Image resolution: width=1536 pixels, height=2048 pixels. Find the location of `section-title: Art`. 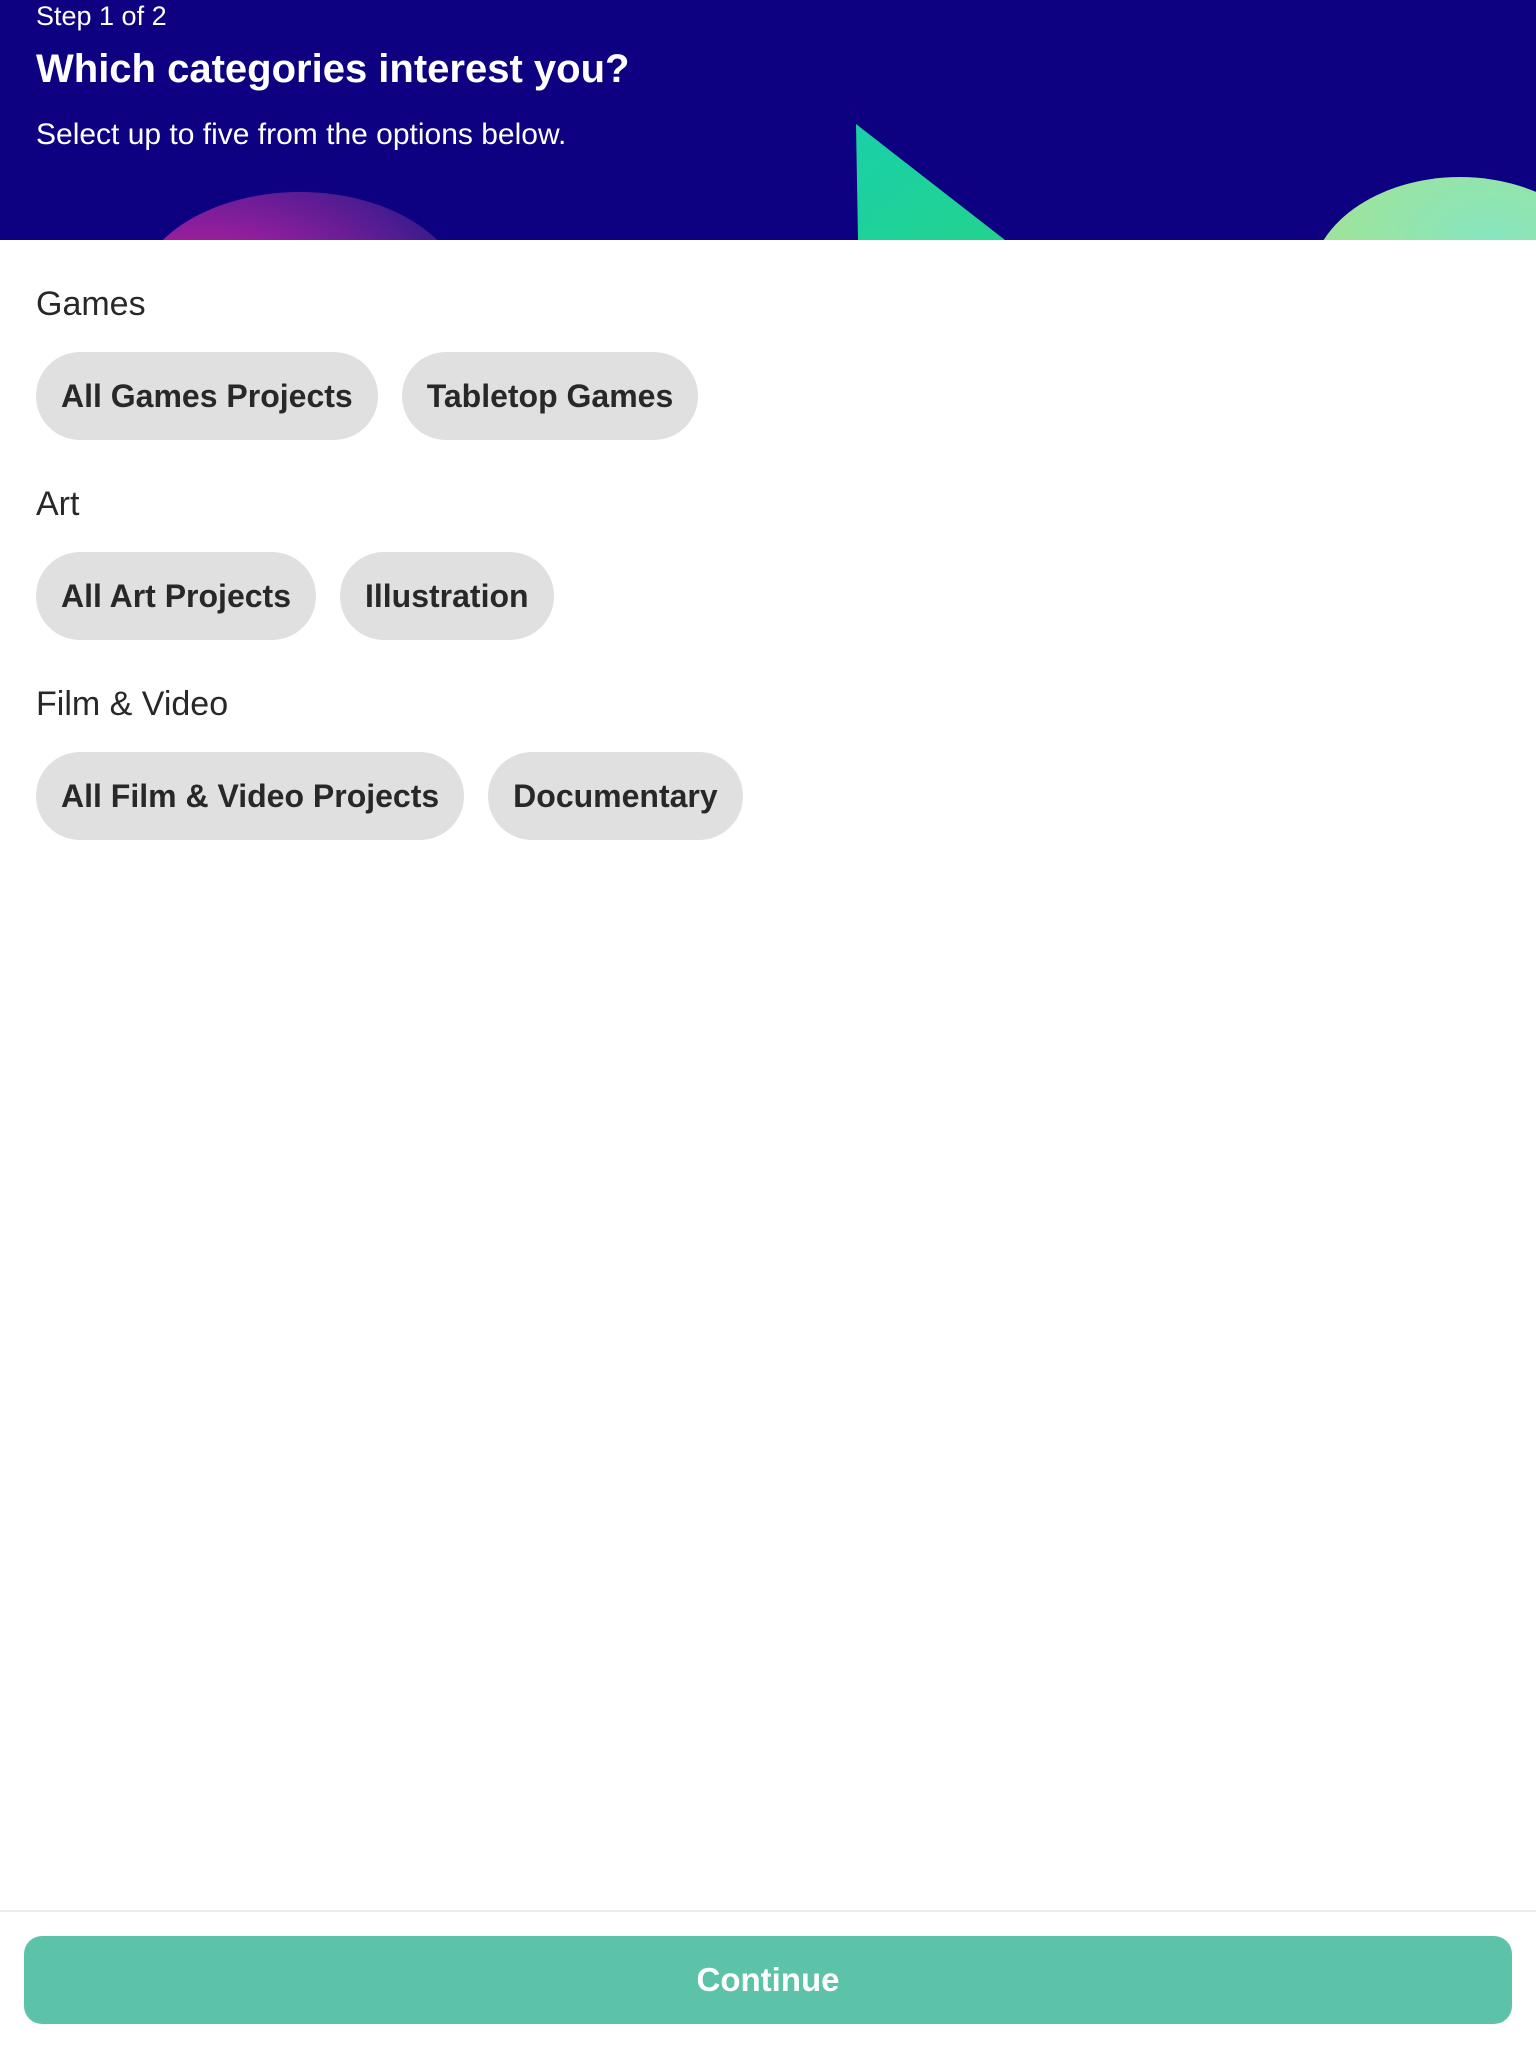

section-title: Art is located at coordinates (58, 504).